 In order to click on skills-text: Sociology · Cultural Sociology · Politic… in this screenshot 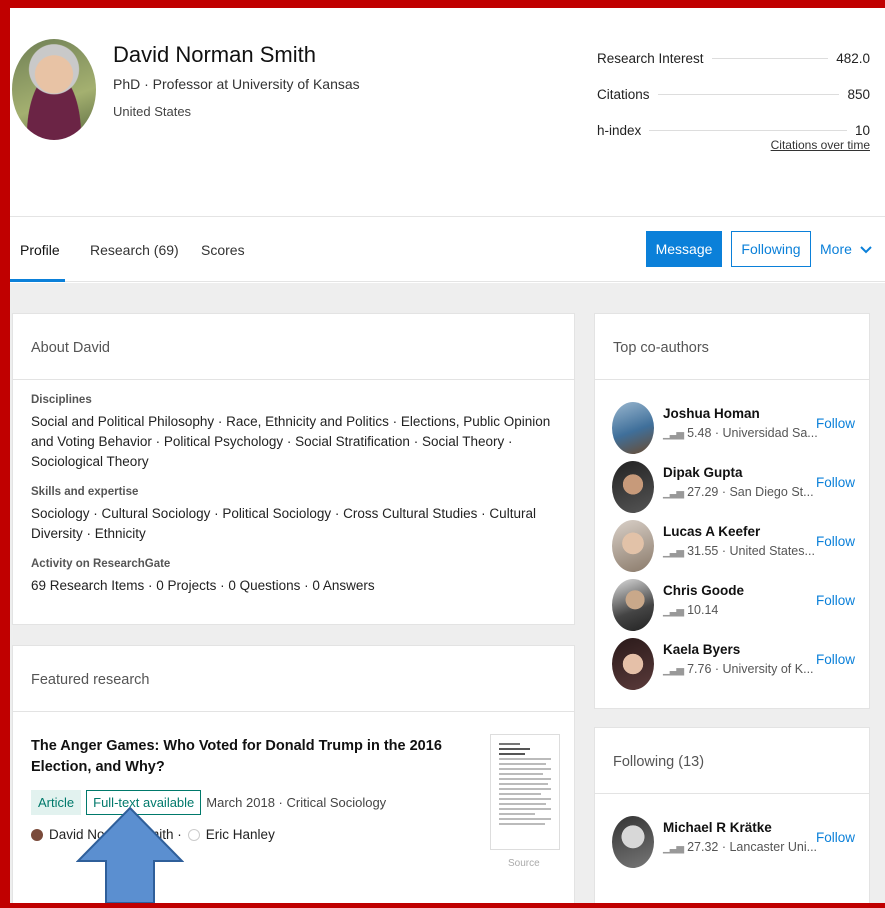, I will do `click(293, 524)`.